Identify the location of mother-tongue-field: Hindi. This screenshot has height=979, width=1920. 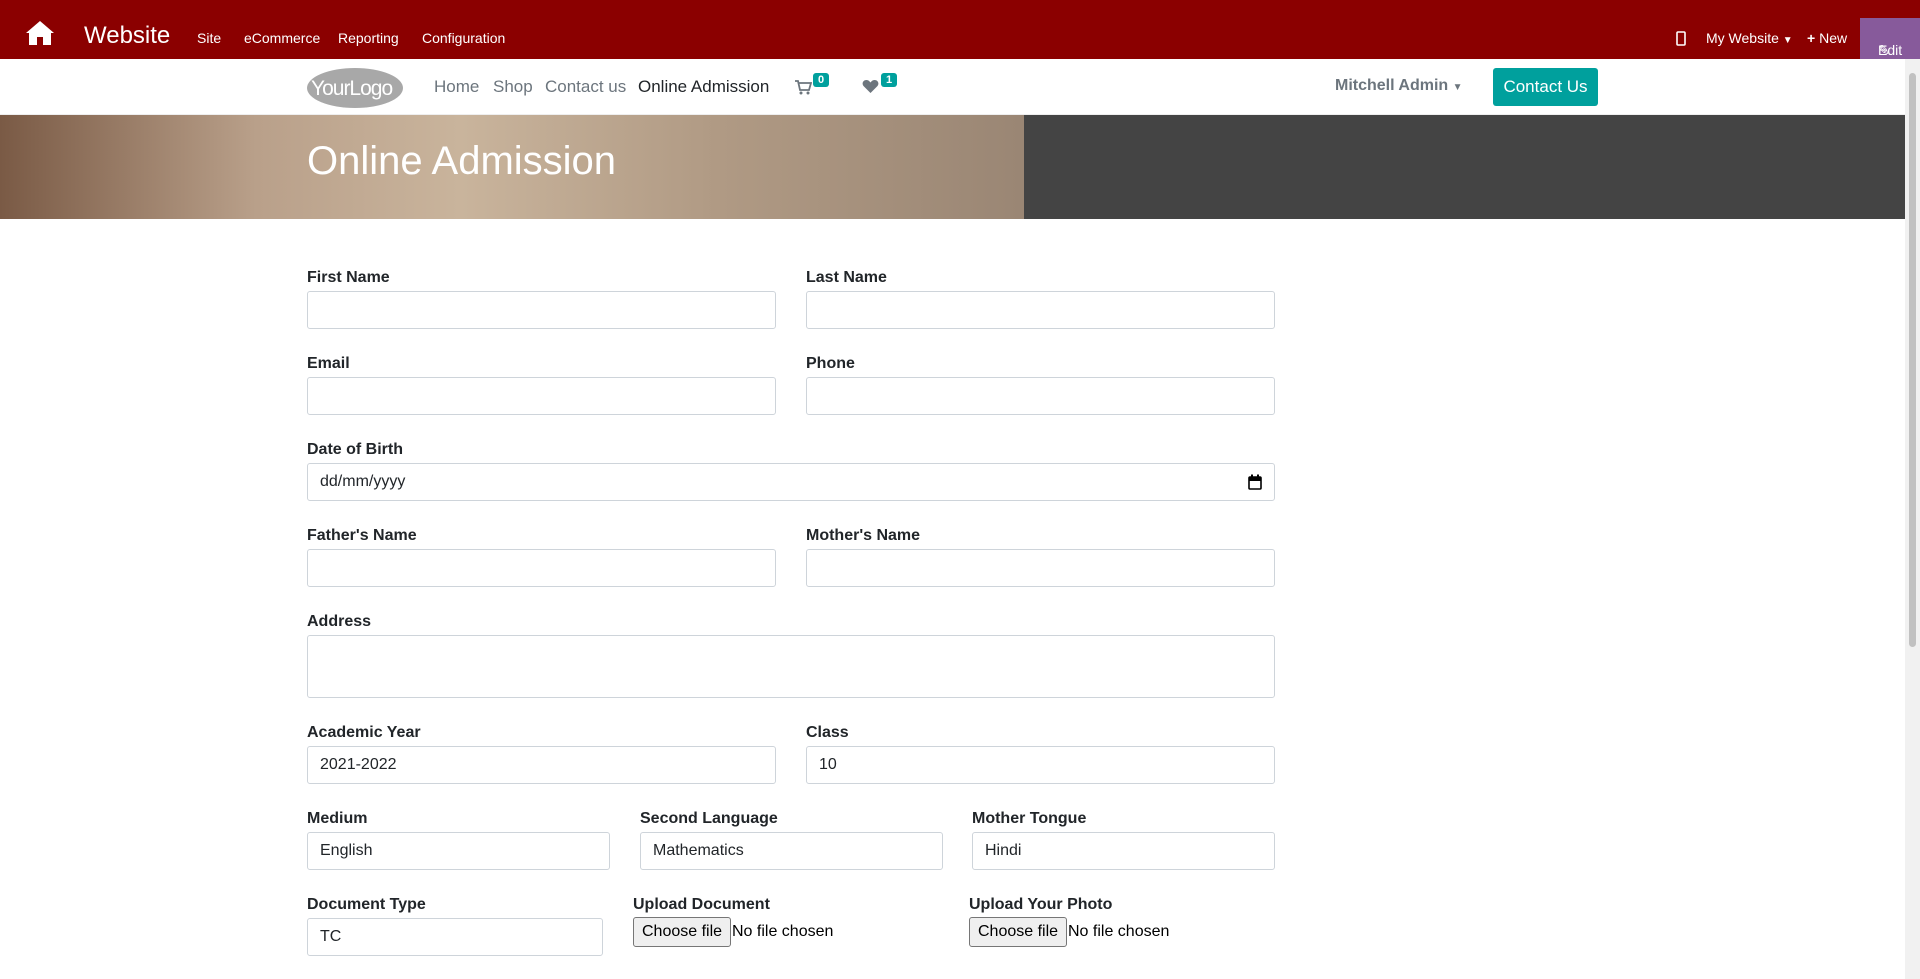
(1123, 851).